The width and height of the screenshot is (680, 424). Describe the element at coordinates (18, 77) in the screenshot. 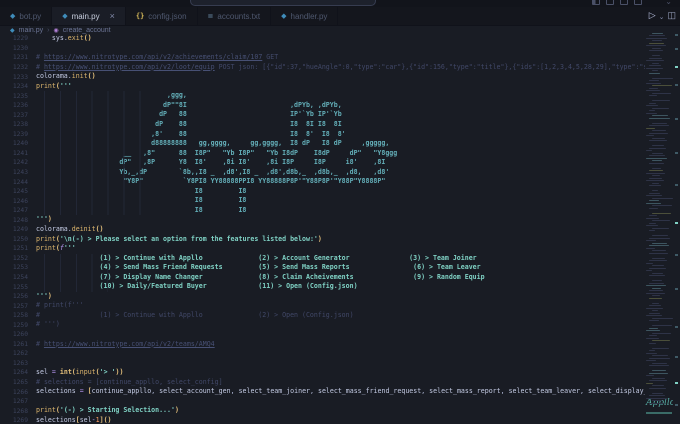

I see `line-number: 1233` at that location.